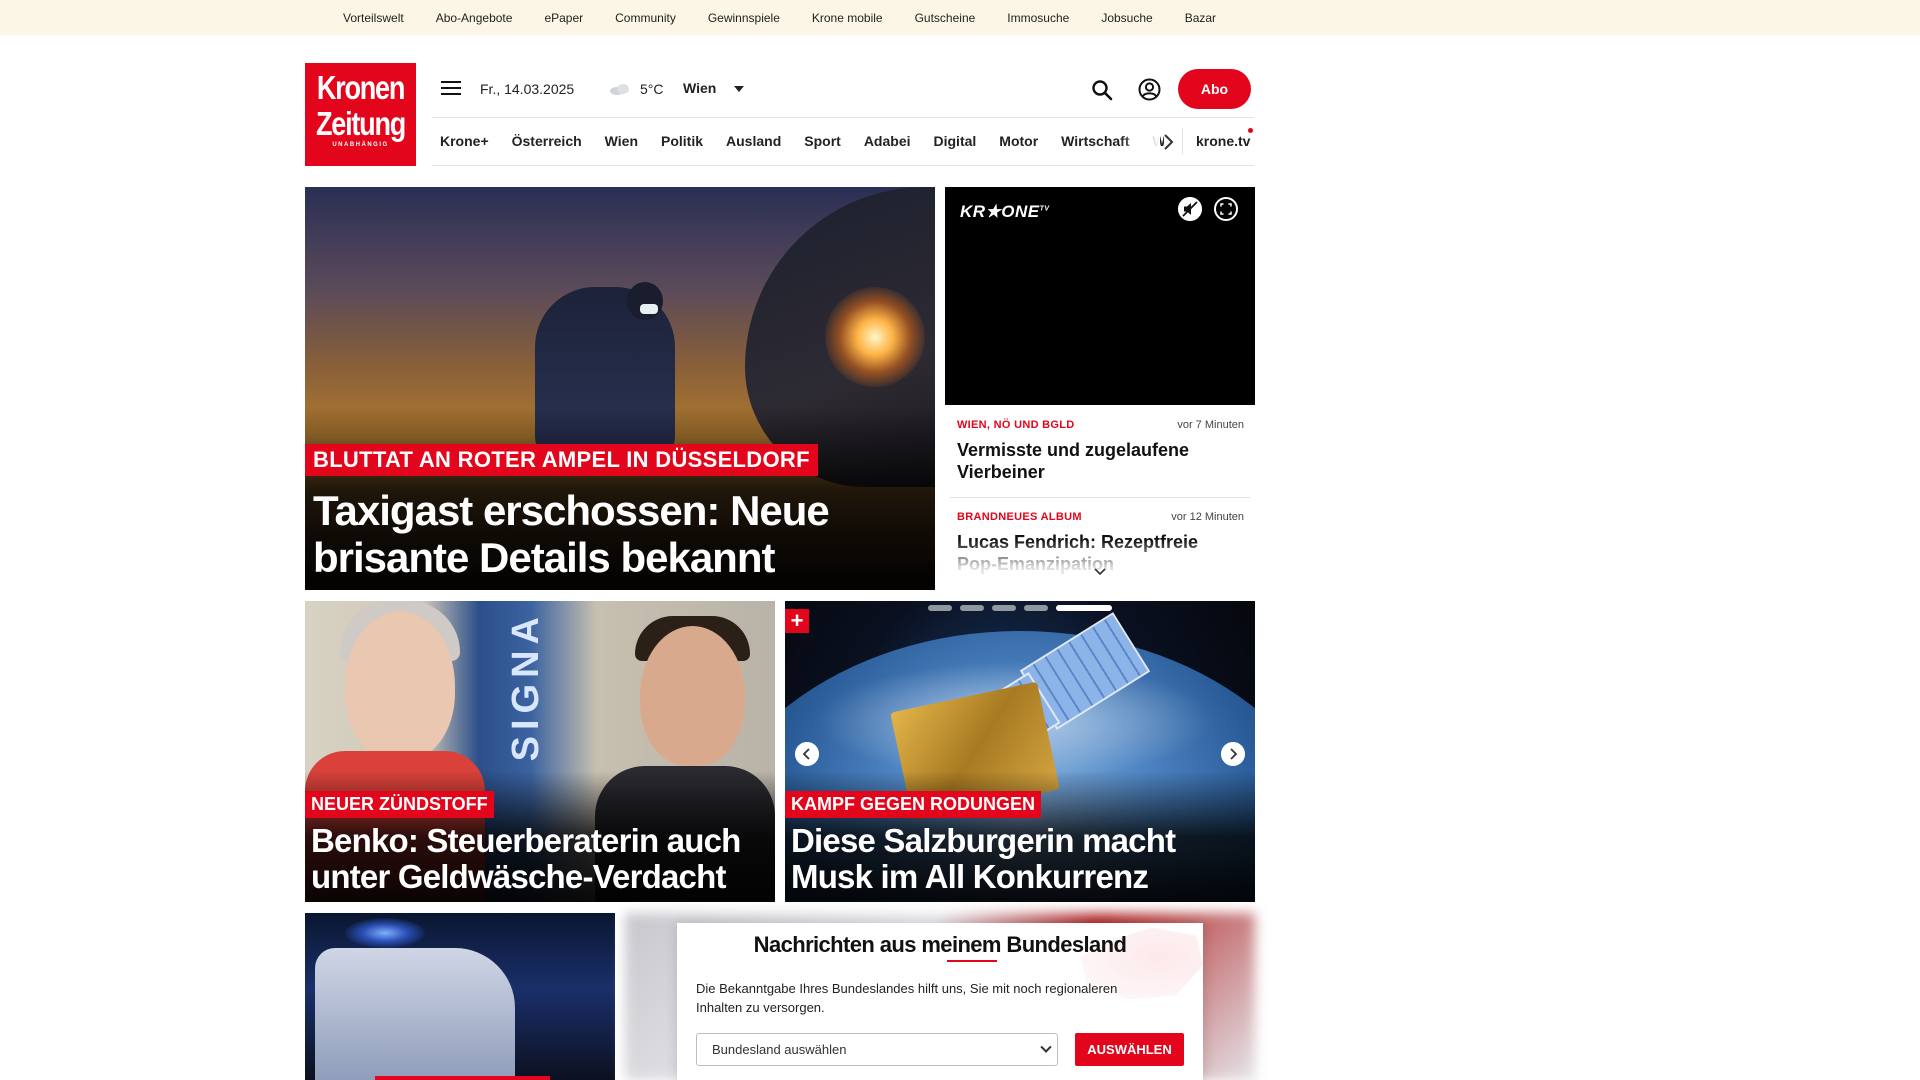 Image resolution: width=1920 pixels, height=1080 pixels. Describe the element at coordinates (415, 1014) in the screenshot. I see `teaser-image-ambulance` at that location.